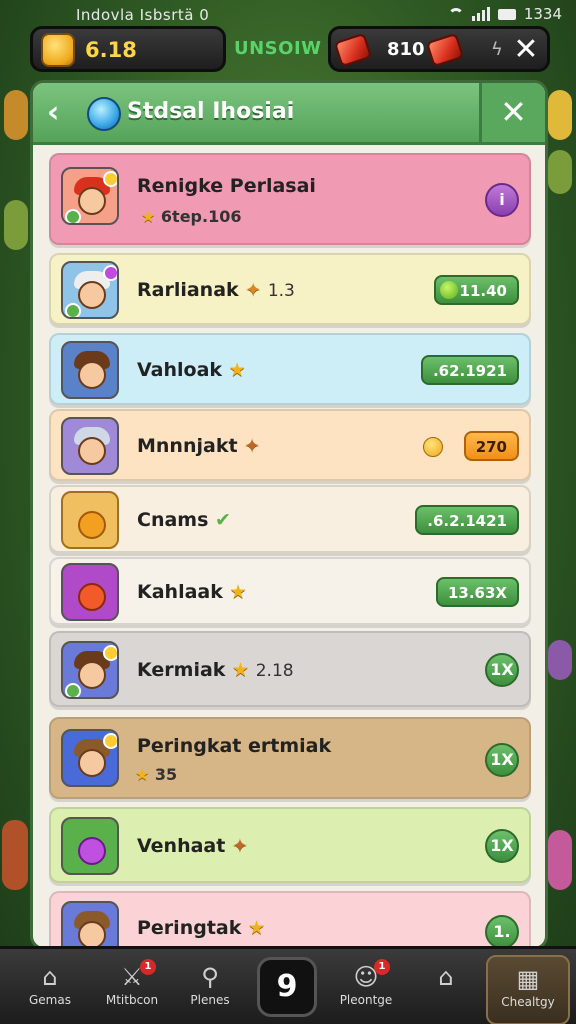 Image resolution: width=576 pixels, height=1024 pixels. Describe the element at coordinates (469, 370) in the screenshot. I see `score-pill: .62.1921` at that location.